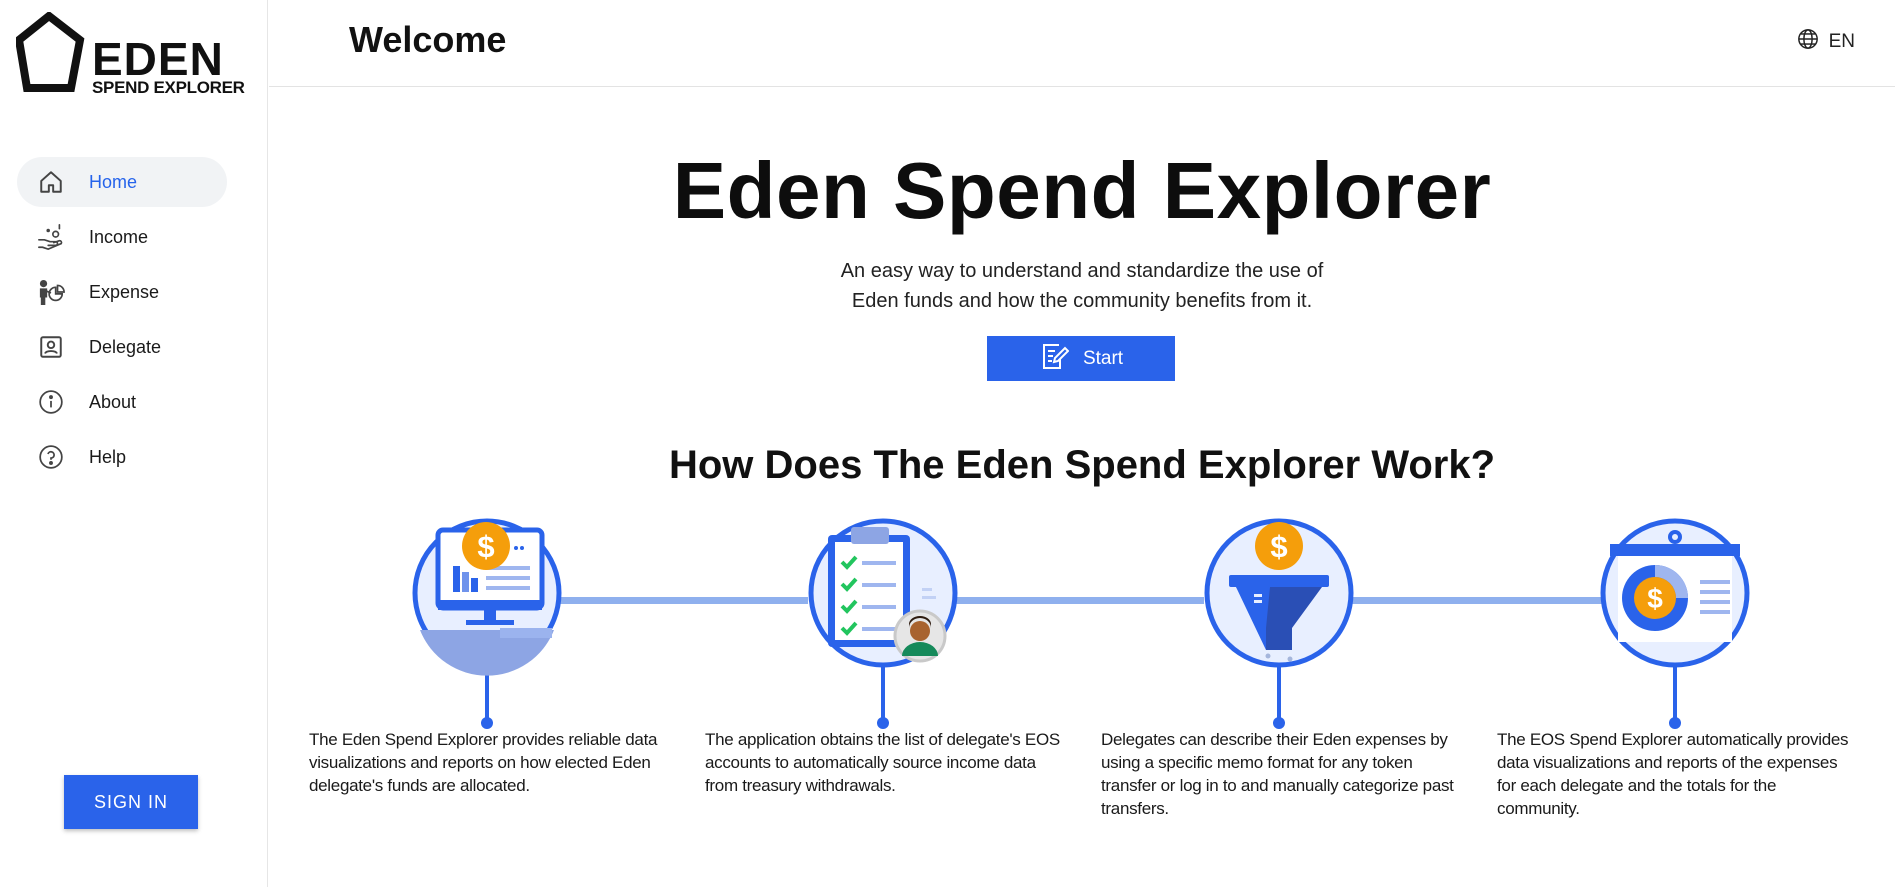 The width and height of the screenshot is (1895, 887). I want to click on info-icon, so click(51, 402).